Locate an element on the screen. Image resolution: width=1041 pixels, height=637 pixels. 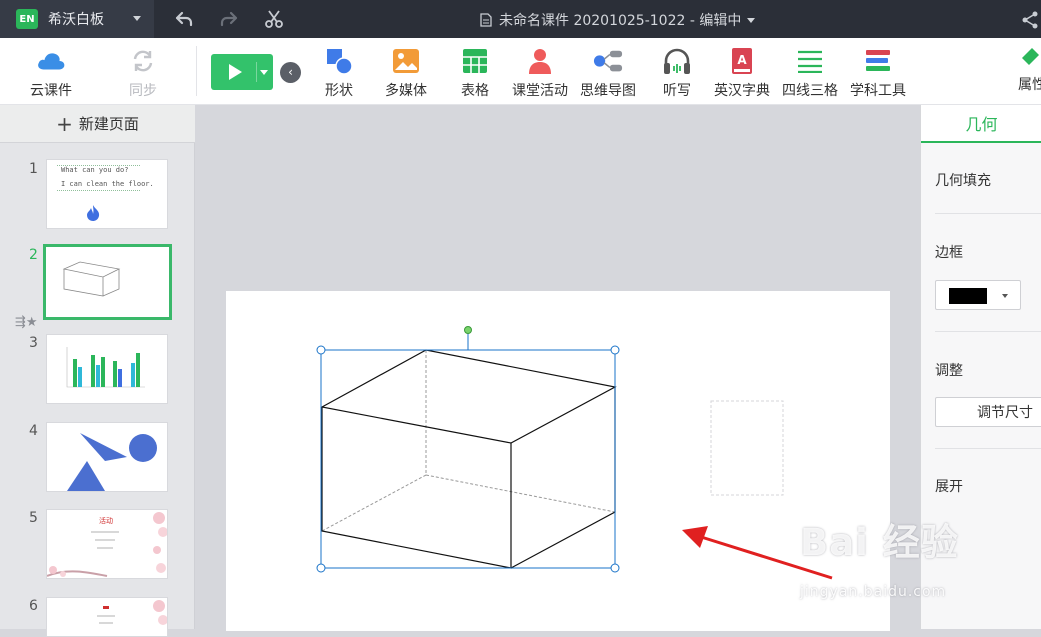
tool-table-label: 表格 is located at coordinates (475, 91).